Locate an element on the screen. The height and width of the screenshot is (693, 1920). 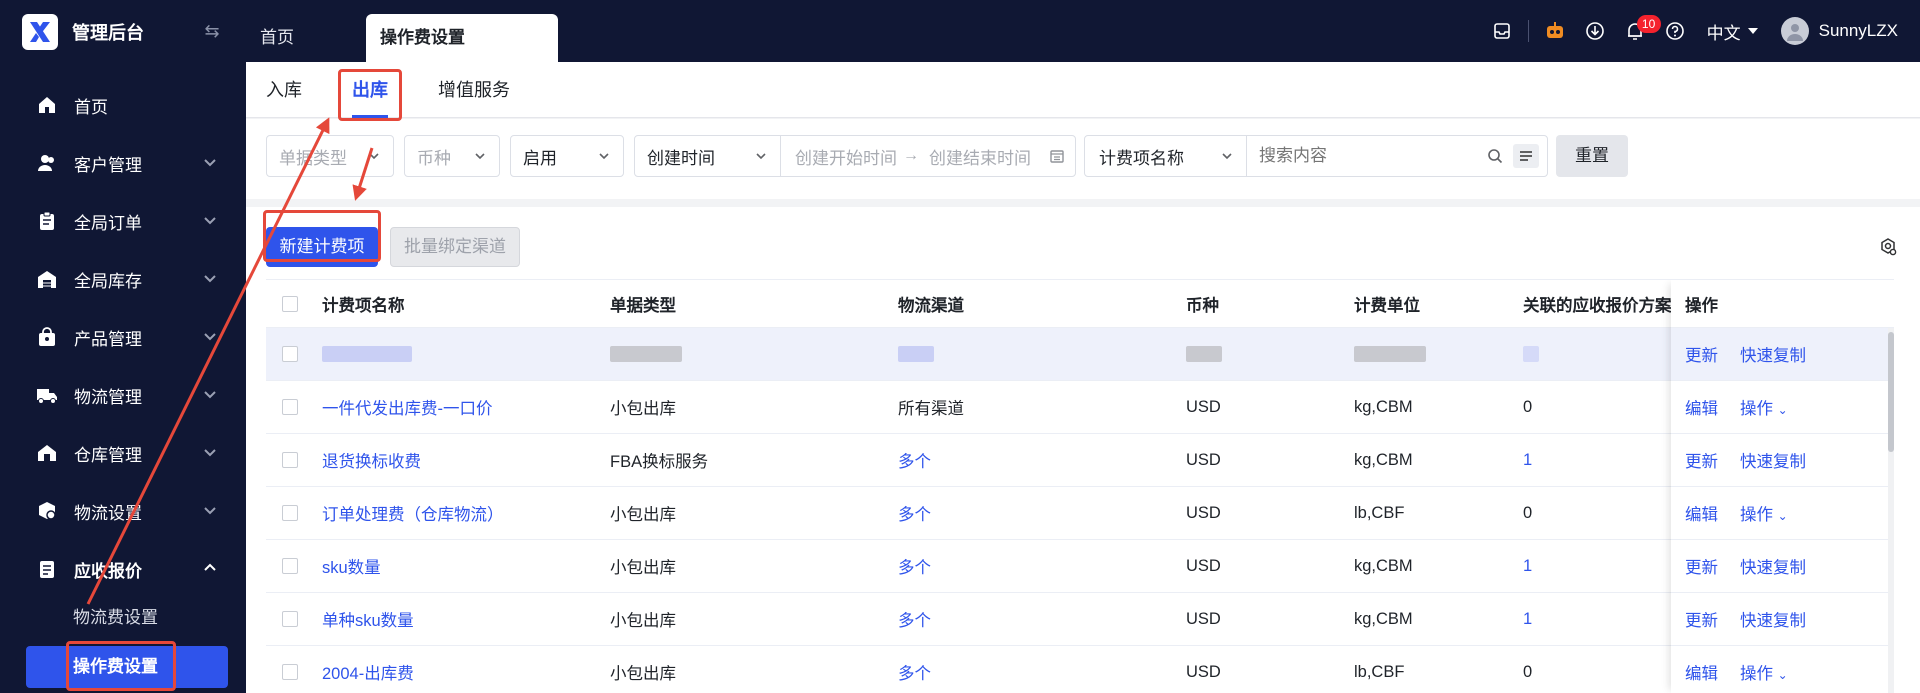
username: SunnyLZX is located at coordinates (1858, 31).